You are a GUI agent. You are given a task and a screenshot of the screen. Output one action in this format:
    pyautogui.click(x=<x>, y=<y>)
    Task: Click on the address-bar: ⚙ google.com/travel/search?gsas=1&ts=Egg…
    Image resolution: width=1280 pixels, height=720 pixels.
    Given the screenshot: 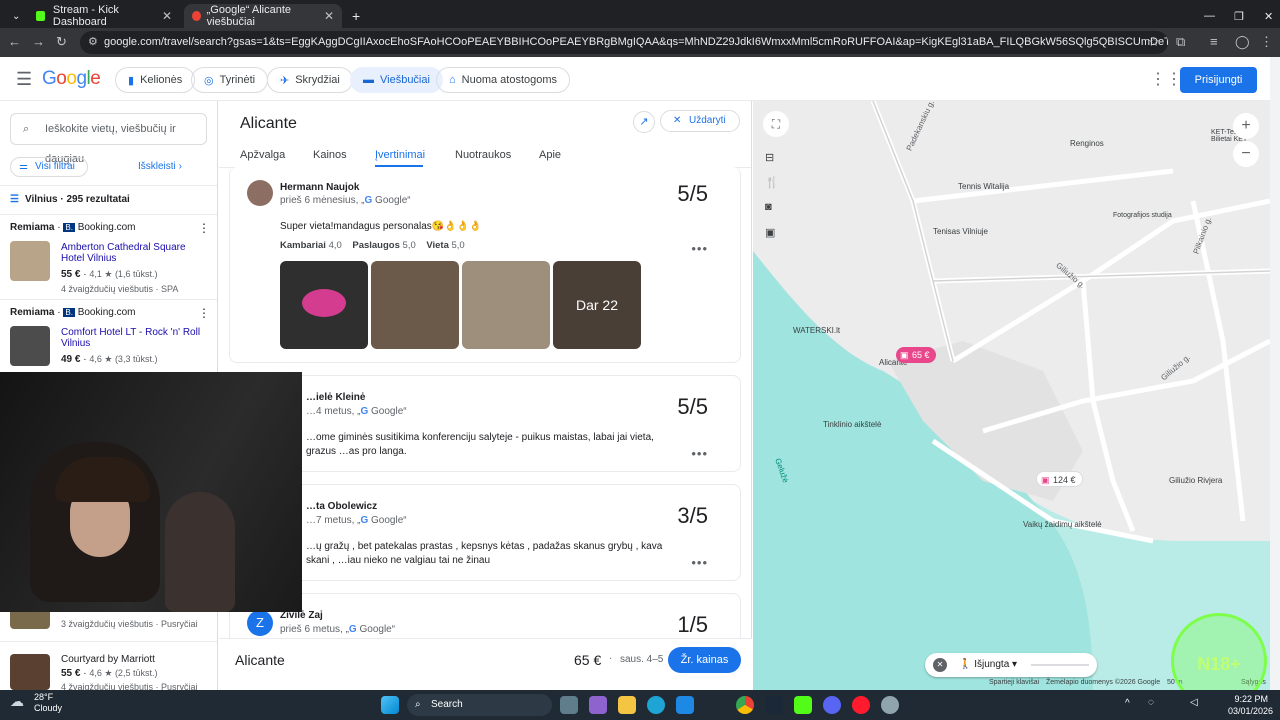 What is the action you would take?
    pyautogui.click(x=624, y=42)
    